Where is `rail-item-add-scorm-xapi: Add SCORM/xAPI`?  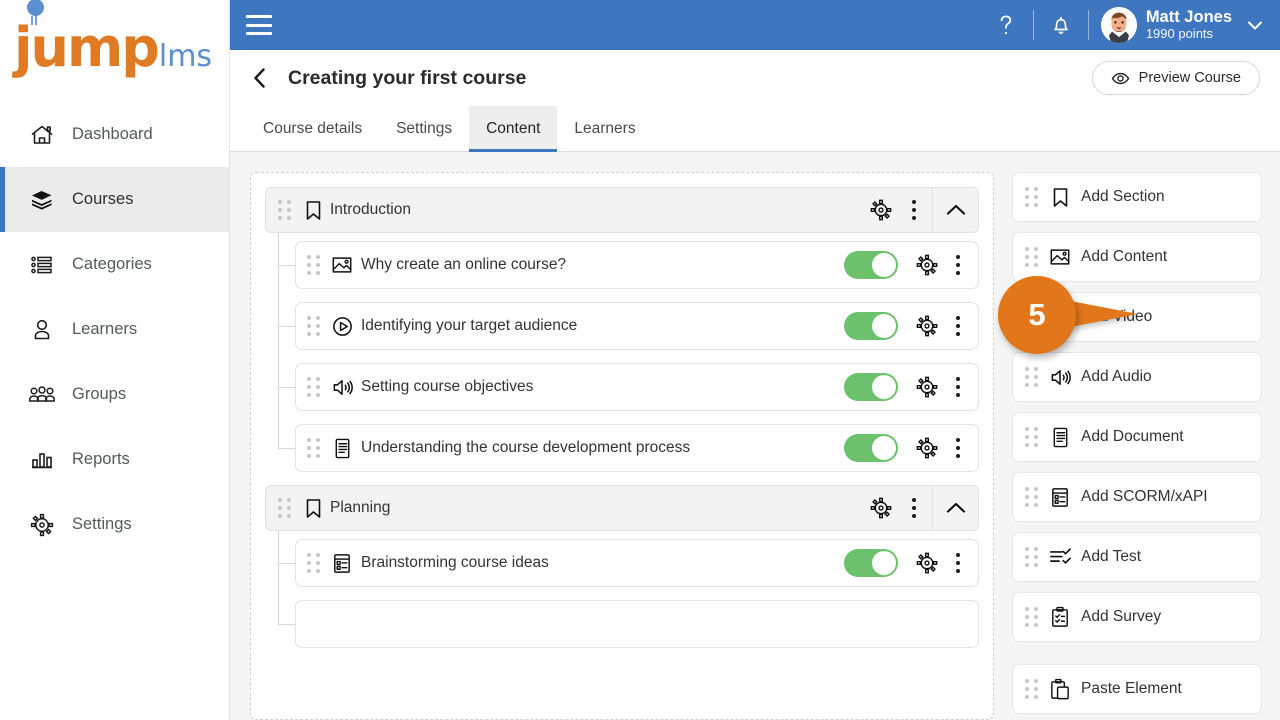 rail-item-add-scorm-xapi: Add SCORM/xAPI is located at coordinates (1137, 497).